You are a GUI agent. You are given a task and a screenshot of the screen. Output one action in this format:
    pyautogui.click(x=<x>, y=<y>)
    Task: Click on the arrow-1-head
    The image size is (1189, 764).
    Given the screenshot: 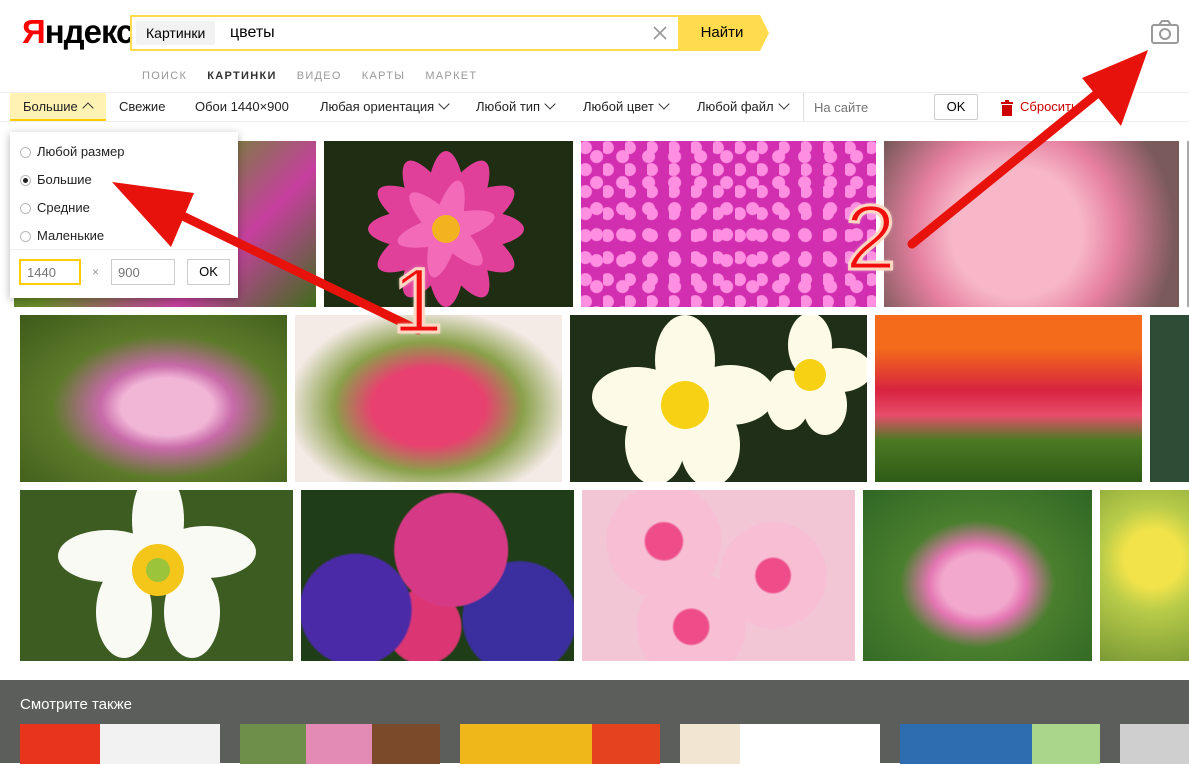 What is the action you would take?
    pyautogui.click(x=153, y=214)
    